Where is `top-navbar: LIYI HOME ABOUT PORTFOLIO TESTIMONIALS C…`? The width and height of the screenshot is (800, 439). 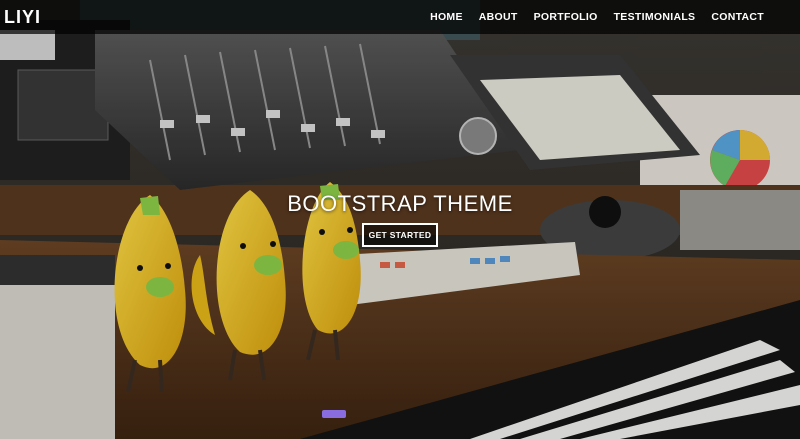 top-navbar: LIYI HOME ABOUT PORTFOLIO TESTIMONIALS C… is located at coordinates (400, 17).